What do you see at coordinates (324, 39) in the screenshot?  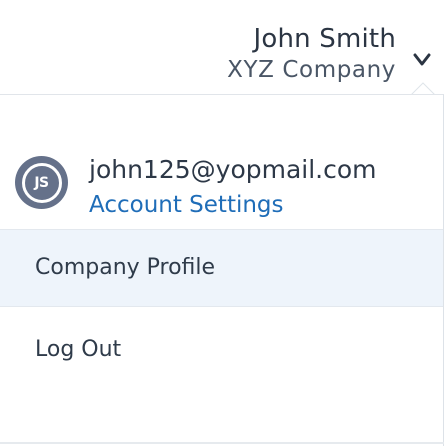 I see `user-name: John Smith` at bounding box center [324, 39].